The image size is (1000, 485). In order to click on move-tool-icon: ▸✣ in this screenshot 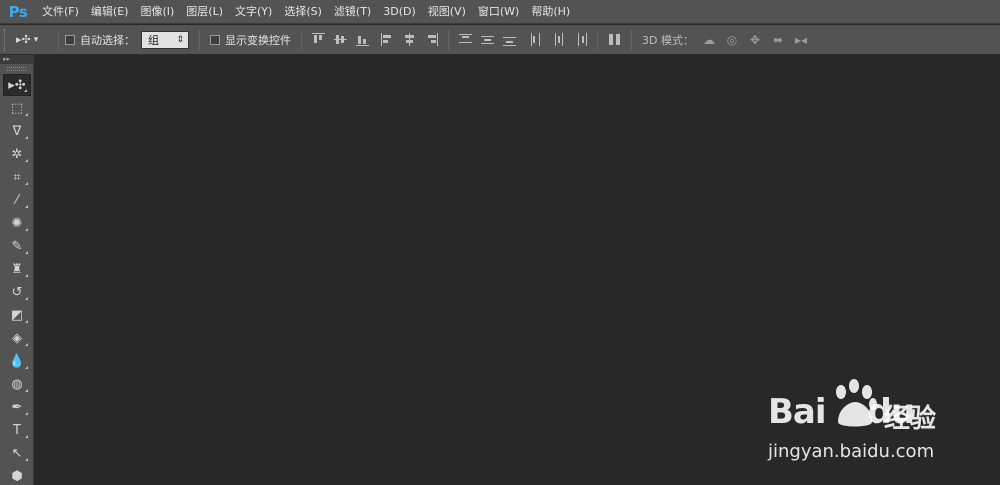, I will do `click(17, 85)`.